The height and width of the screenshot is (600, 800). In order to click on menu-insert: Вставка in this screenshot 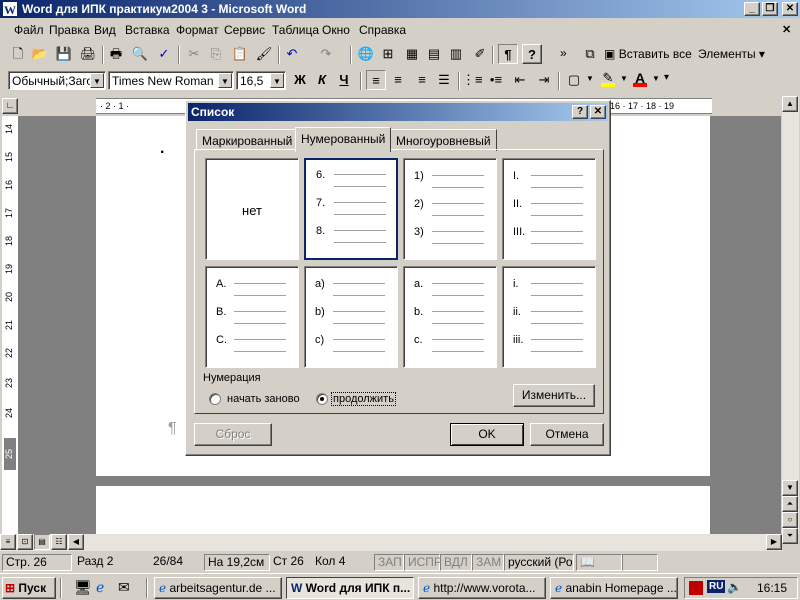, I will do `click(147, 30)`.